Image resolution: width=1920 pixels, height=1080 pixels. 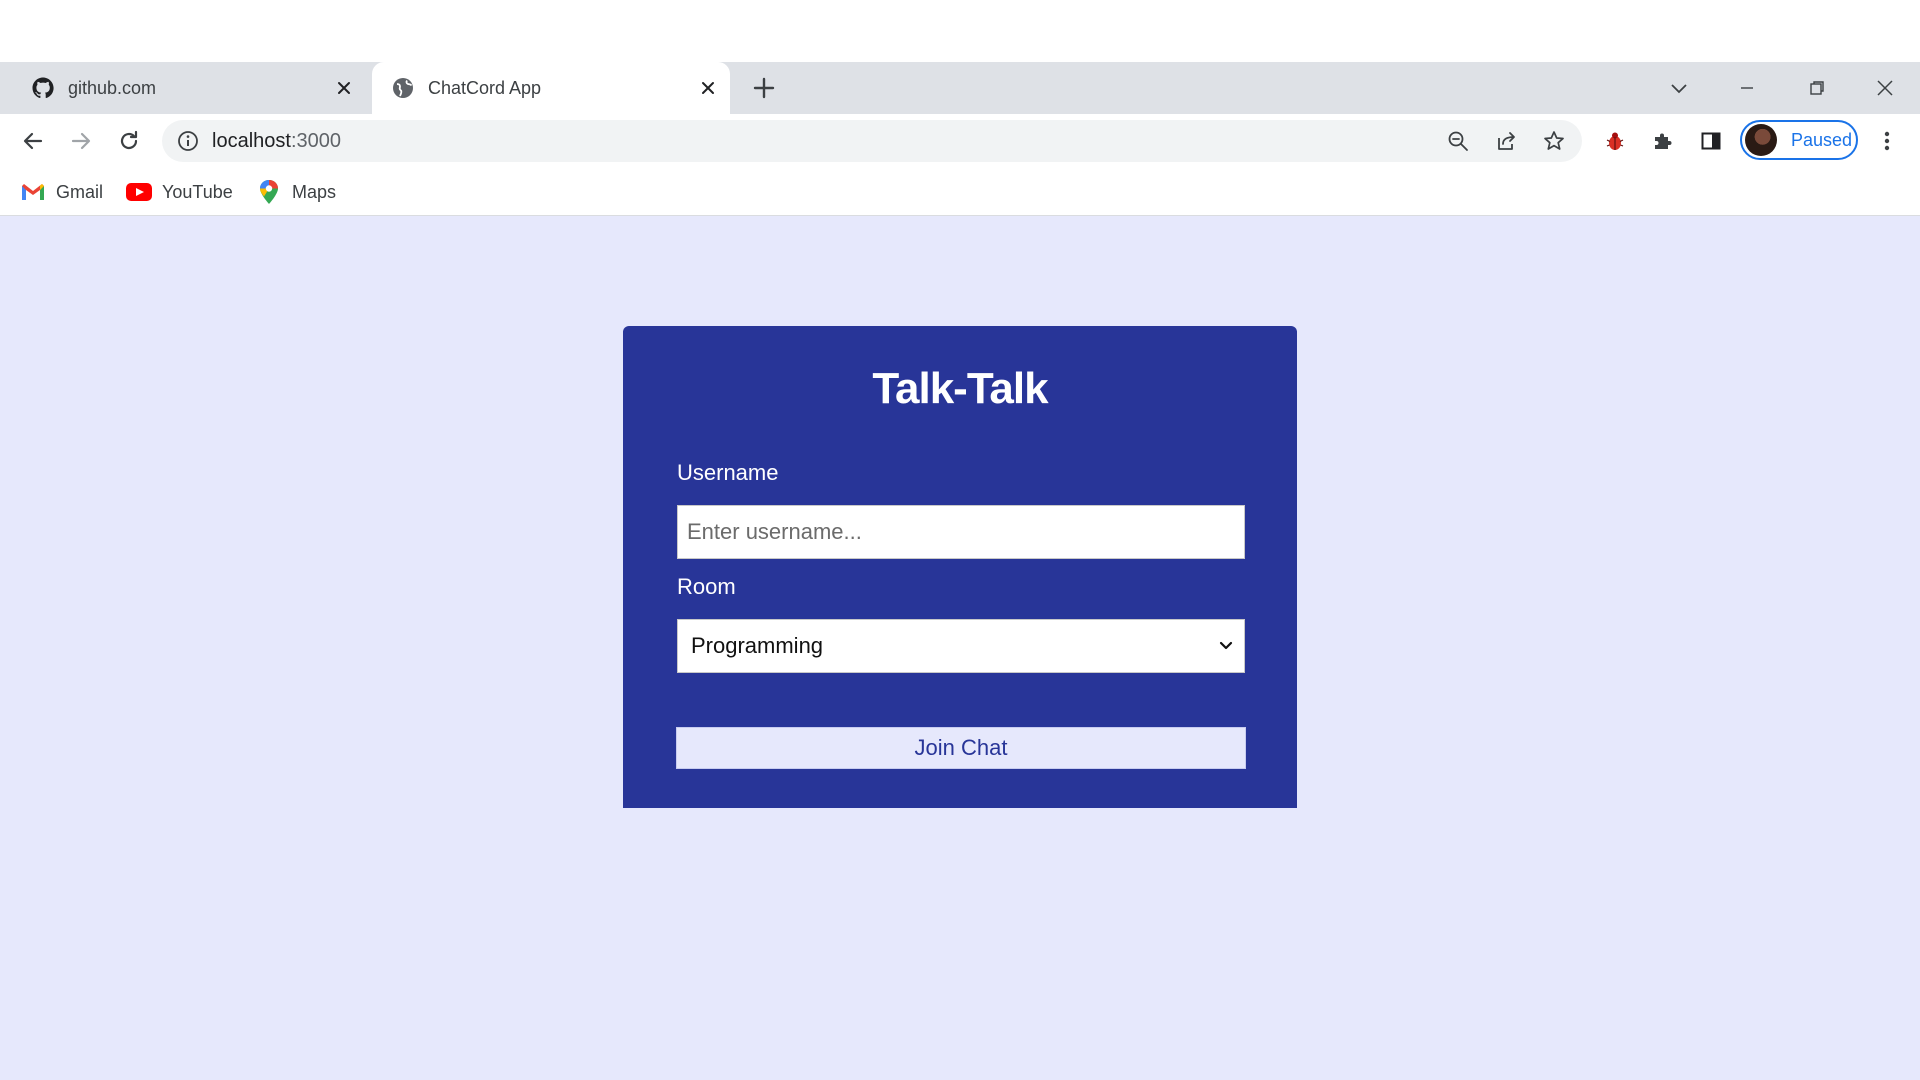 What do you see at coordinates (314, 191) in the screenshot?
I see `bookmark-label: Maps` at bounding box center [314, 191].